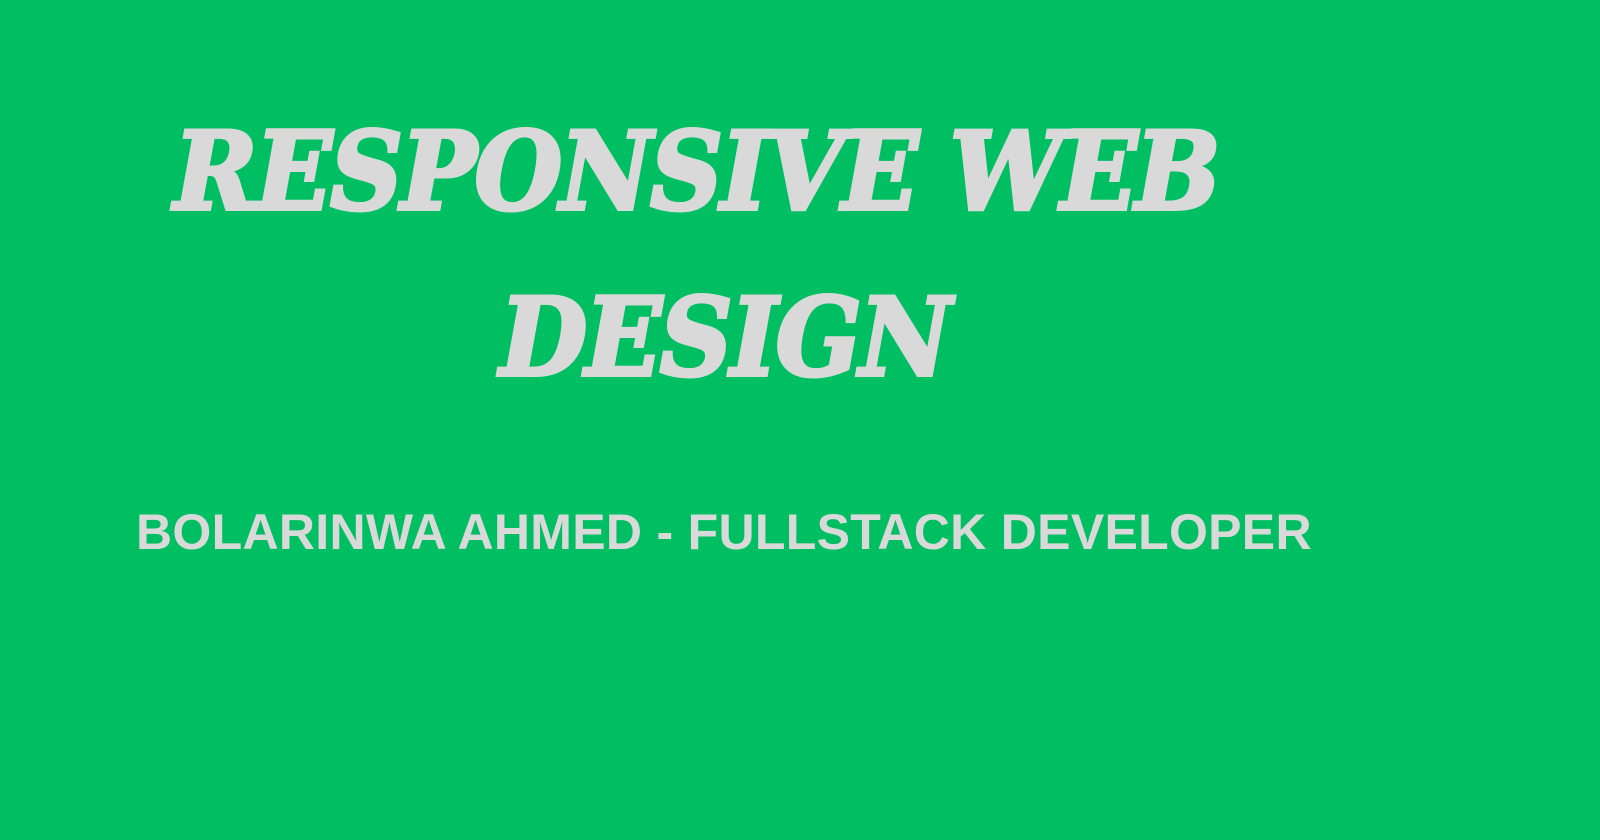  I want to click on title-line-1: RESPONSIVE WEB, so click(697, 172).